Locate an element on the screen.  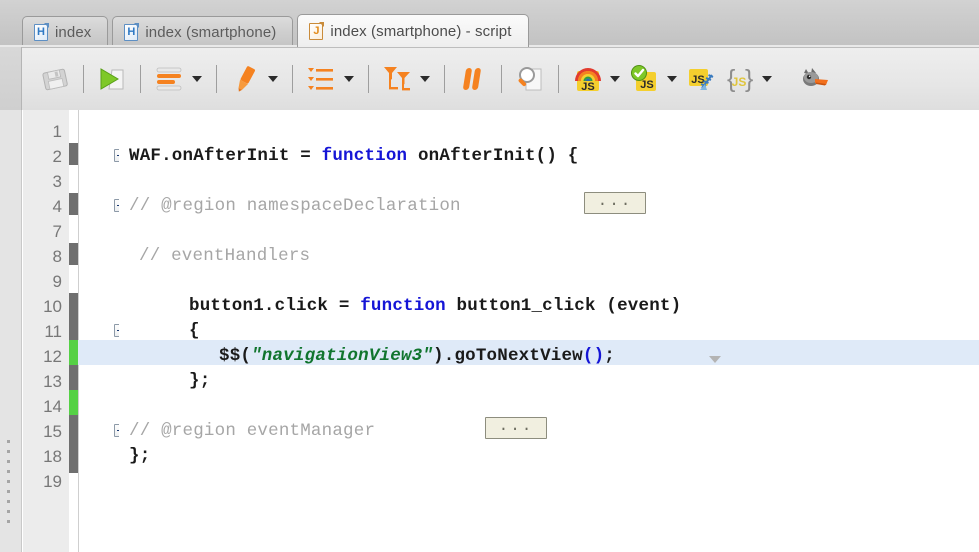
editor-left-splitter is located at coordinates (11, 331).